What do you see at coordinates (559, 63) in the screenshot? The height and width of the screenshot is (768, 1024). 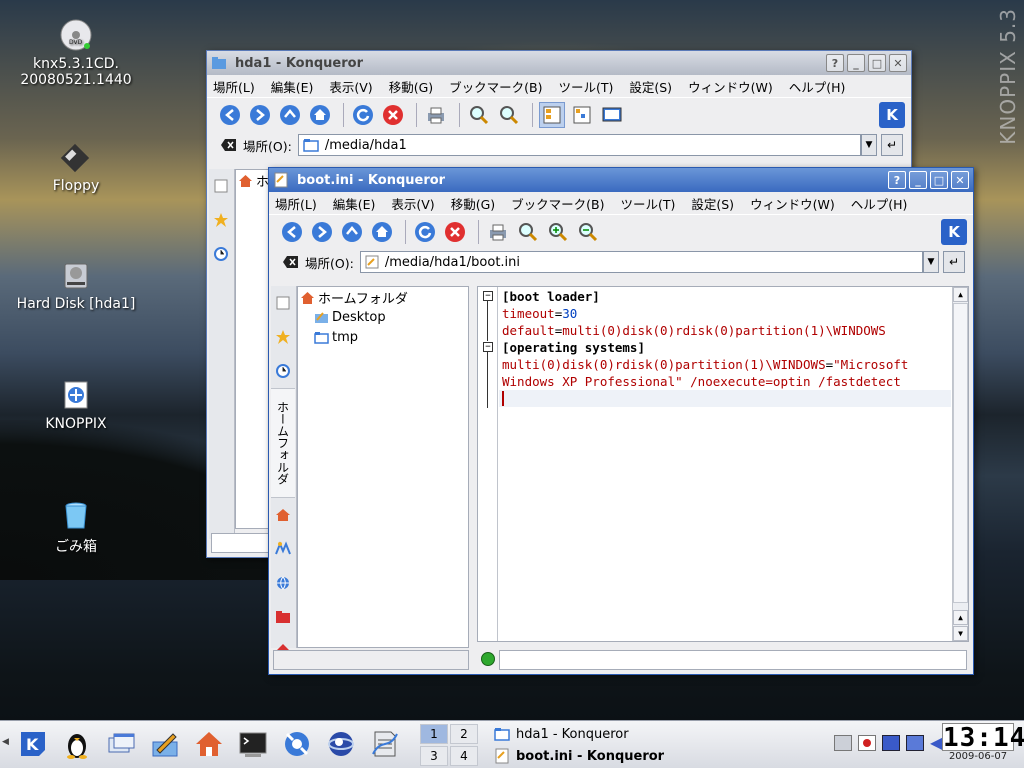 I see `window-titlebar: hda1 - Konqueror ? _ □ ✕` at bounding box center [559, 63].